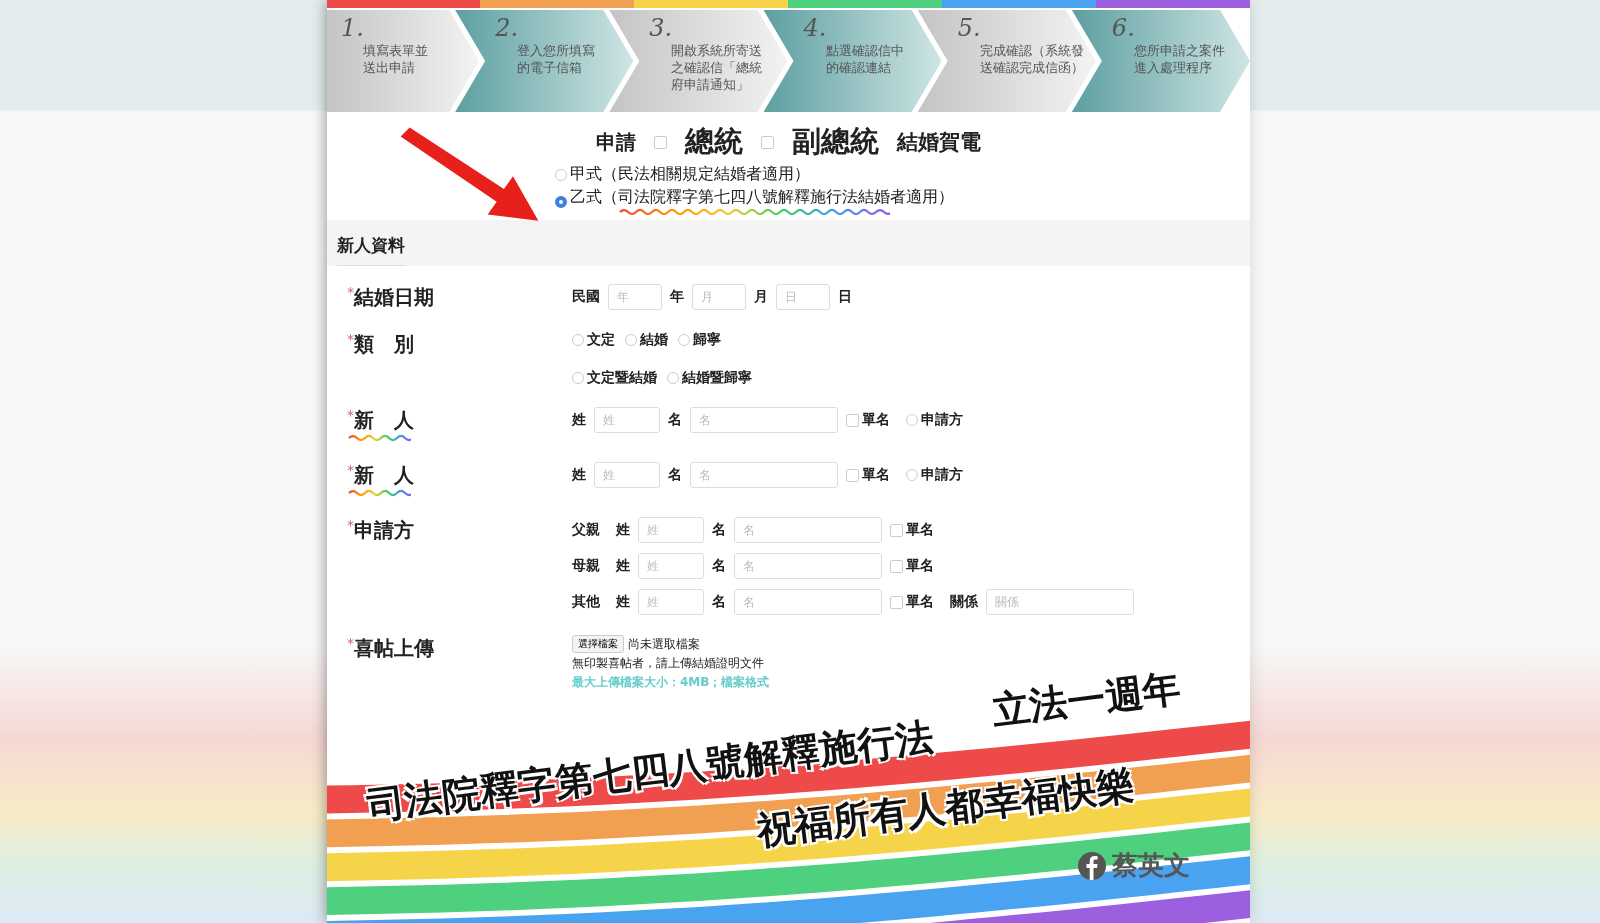 The image size is (1600, 923). What do you see at coordinates (654, 340) in the screenshot?
I see `option-label: 結婚` at bounding box center [654, 340].